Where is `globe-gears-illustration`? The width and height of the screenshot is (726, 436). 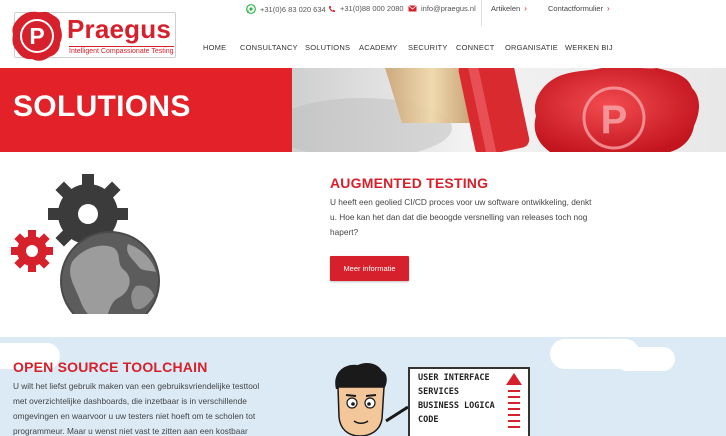 globe-gears-illustration is located at coordinates (85, 244).